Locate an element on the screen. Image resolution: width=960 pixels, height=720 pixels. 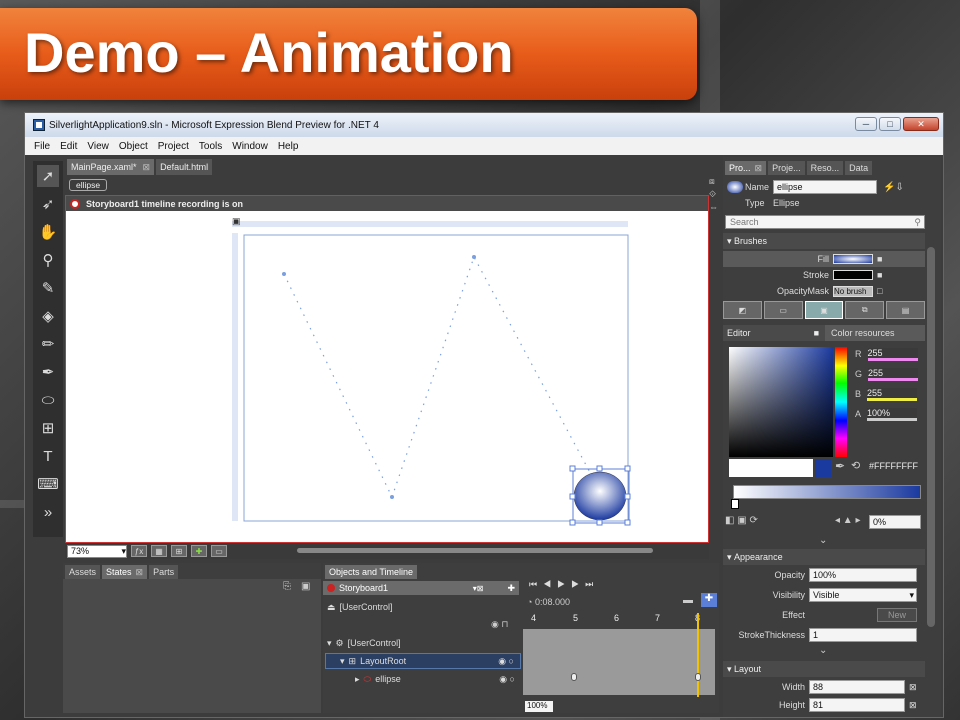
editor-menu-icon: ■ is located at coordinates (816, 333).